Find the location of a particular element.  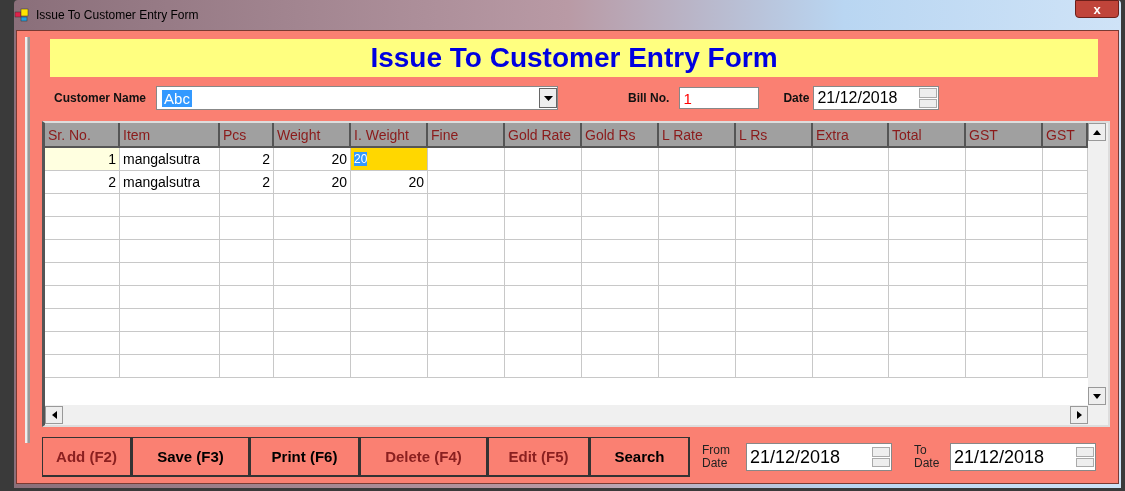

from-date-picker: 21/12/2018 is located at coordinates (819, 457).